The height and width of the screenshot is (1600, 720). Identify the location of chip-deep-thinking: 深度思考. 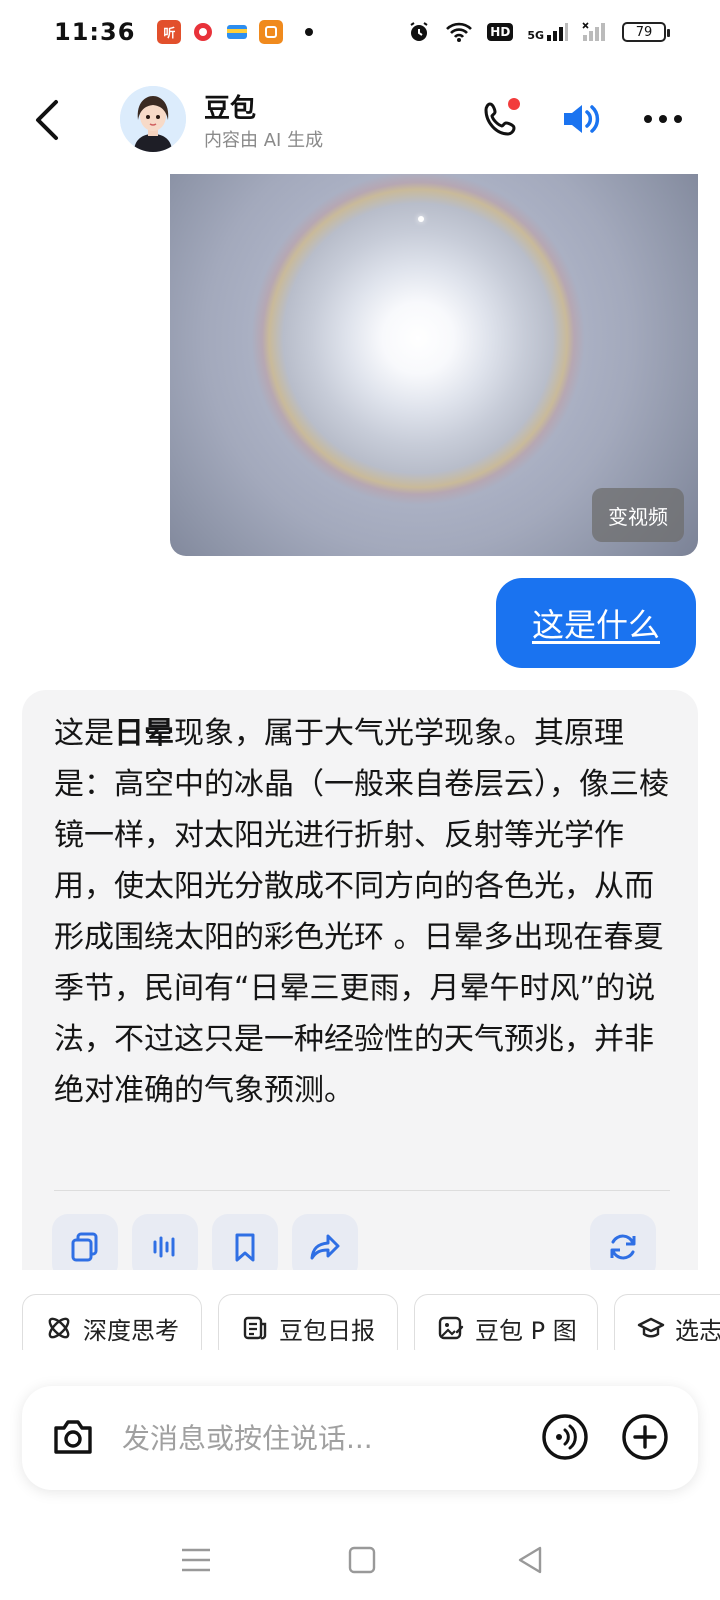
(112, 1322).